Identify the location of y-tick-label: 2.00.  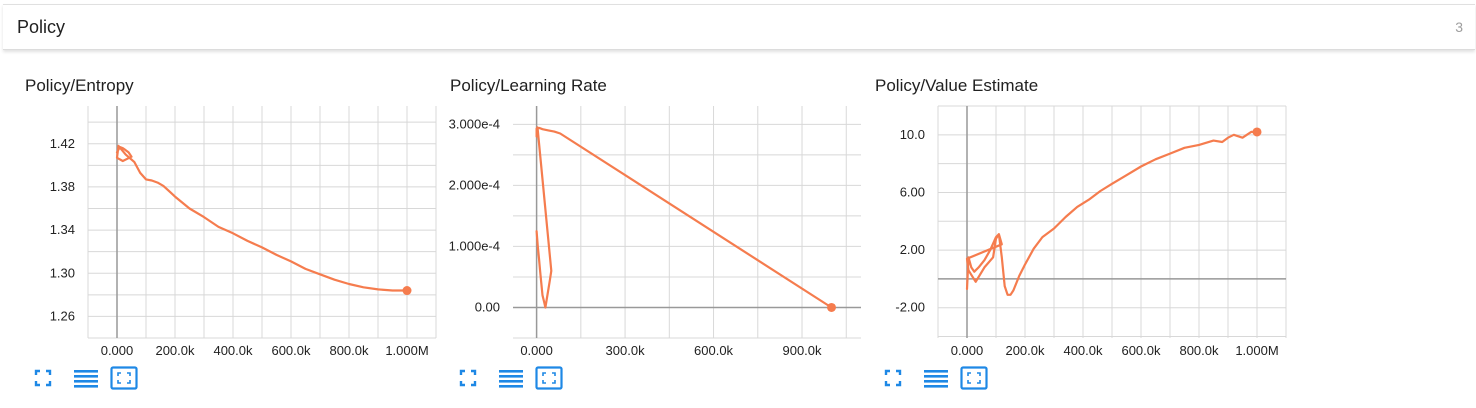
(912, 249).